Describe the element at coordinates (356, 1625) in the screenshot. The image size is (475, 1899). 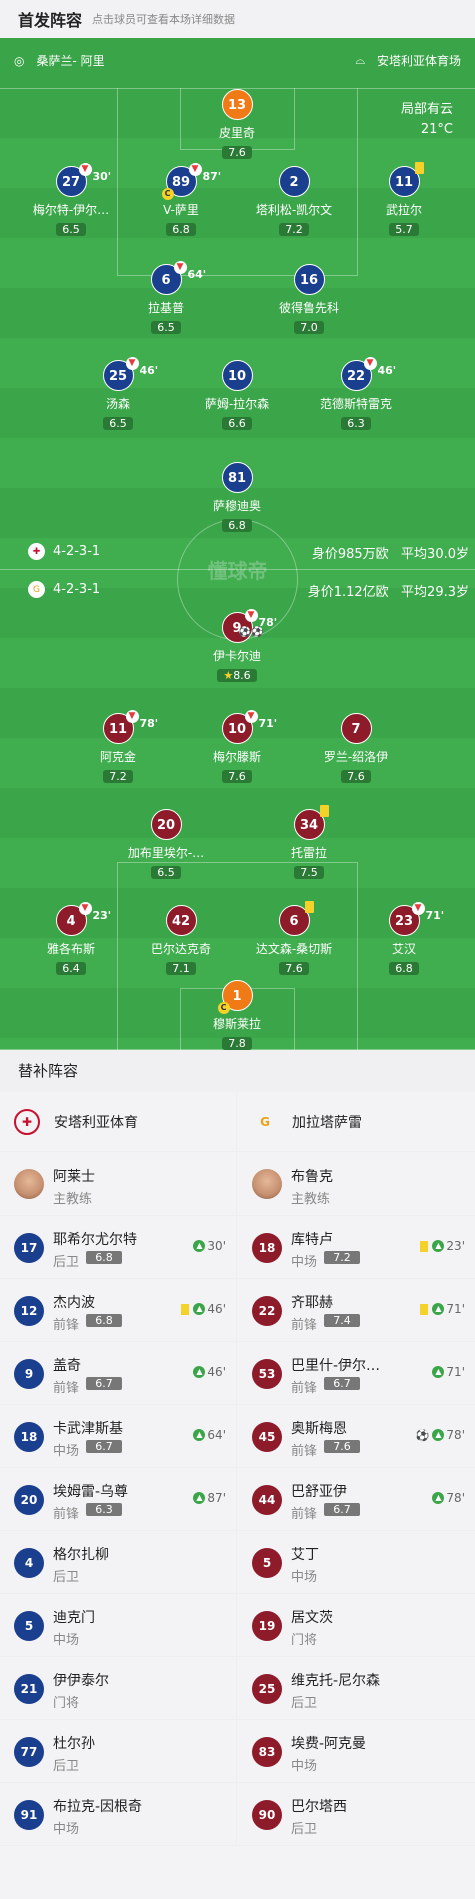
I see `sub-row: 19 居文茨 门将` at that location.